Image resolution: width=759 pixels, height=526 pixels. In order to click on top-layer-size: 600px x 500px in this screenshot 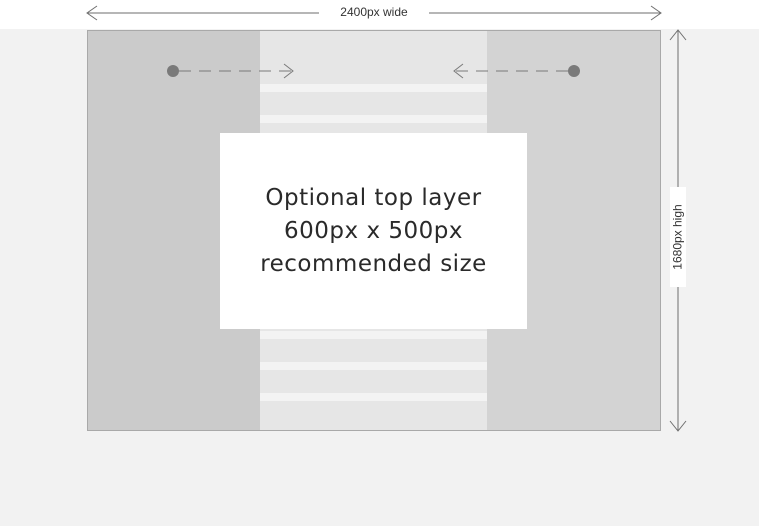, I will do `click(373, 230)`.